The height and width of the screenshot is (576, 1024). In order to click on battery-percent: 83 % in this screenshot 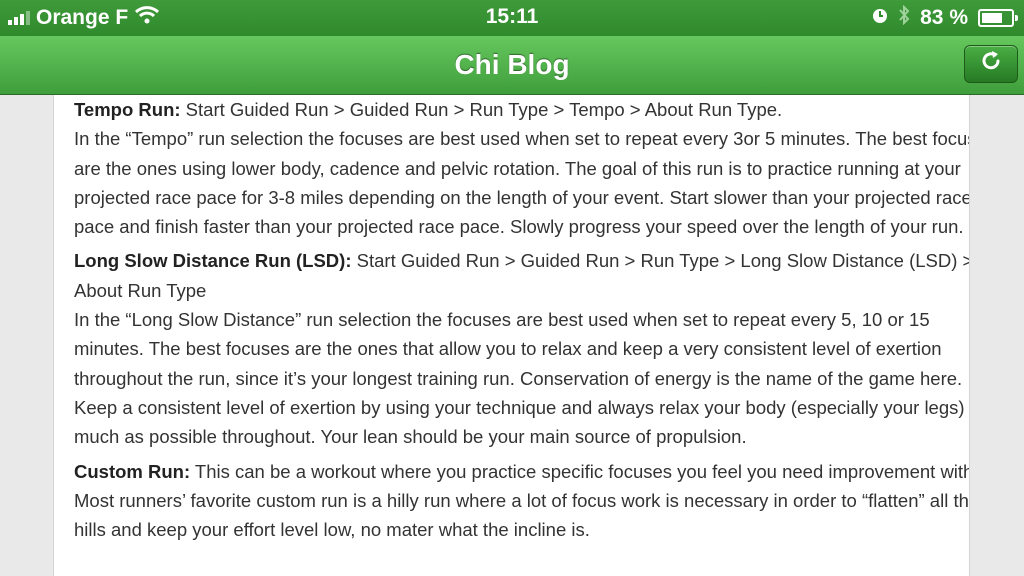, I will do `click(944, 17)`.